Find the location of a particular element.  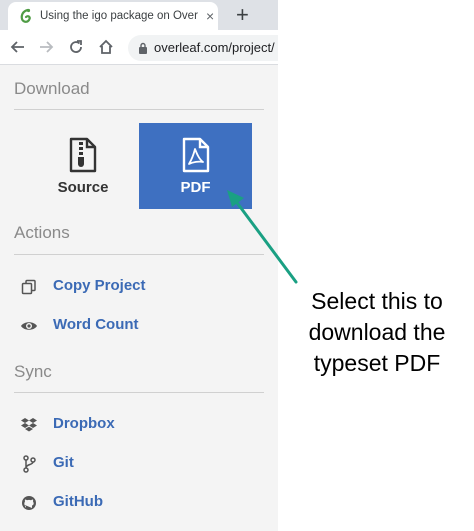

copy-icon is located at coordinates (29, 287).